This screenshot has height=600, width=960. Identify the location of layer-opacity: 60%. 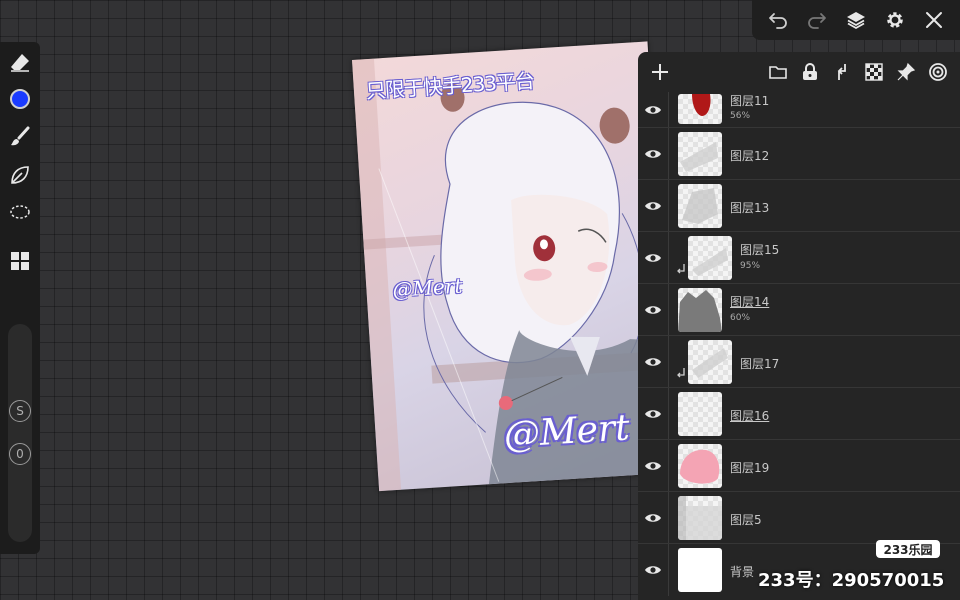
(740, 318).